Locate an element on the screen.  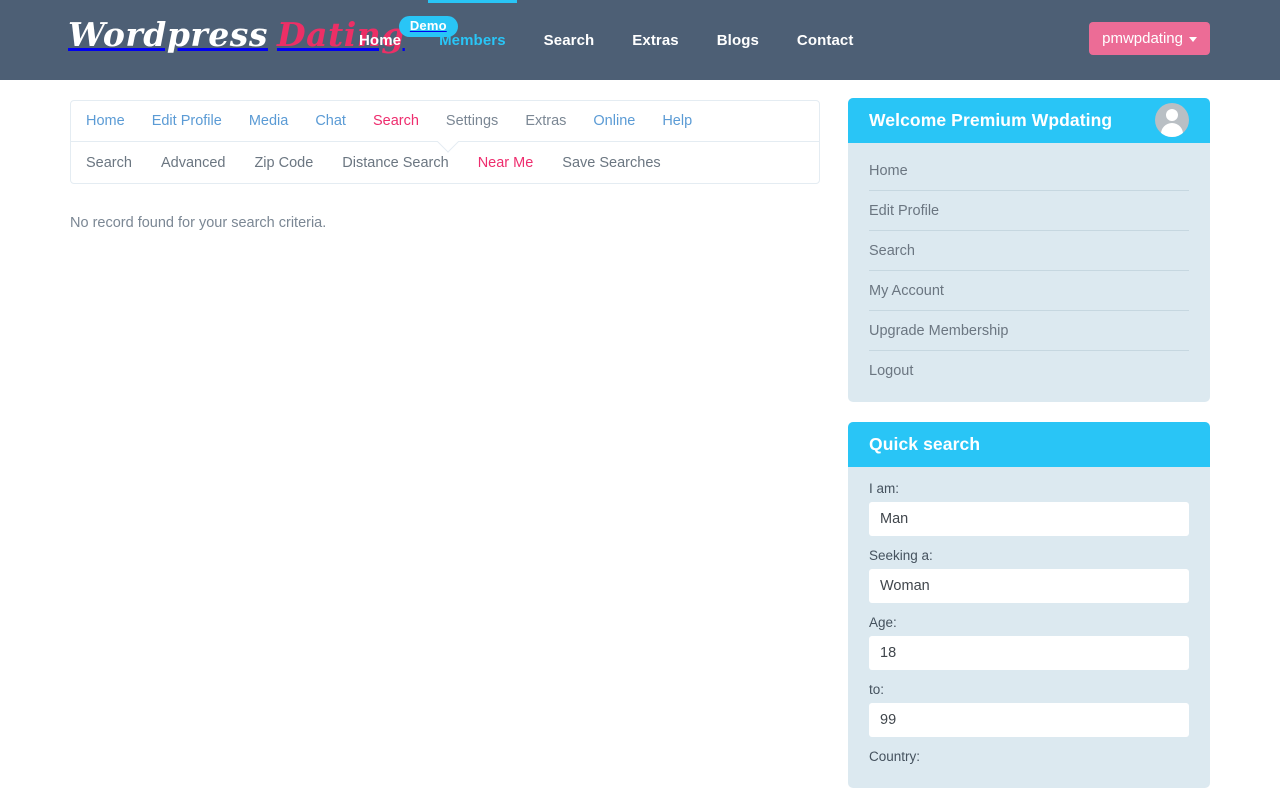
sidebar-item-home: Home is located at coordinates (1029, 171).